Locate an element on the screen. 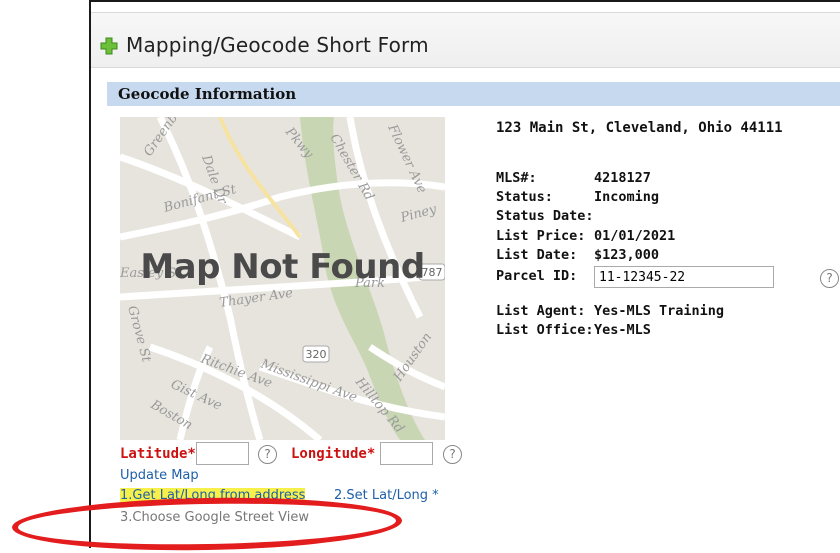 Image resolution: width=840 pixels, height=553 pixels. list-price-value: 01/01/2021 is located at coordinates (635, 236).